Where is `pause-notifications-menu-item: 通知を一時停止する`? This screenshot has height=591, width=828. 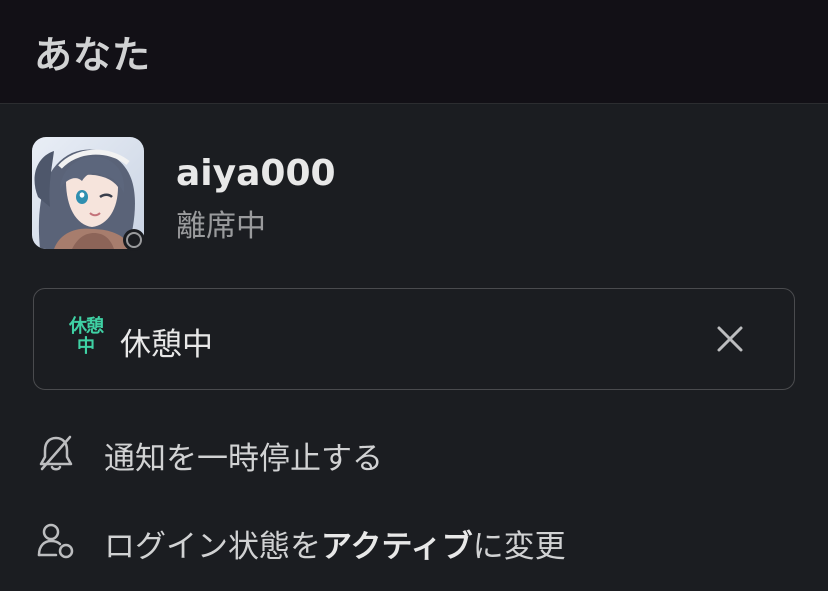 pause-notifications-menu-item: 通知を一時停止する is located at coordinates (414, 452).